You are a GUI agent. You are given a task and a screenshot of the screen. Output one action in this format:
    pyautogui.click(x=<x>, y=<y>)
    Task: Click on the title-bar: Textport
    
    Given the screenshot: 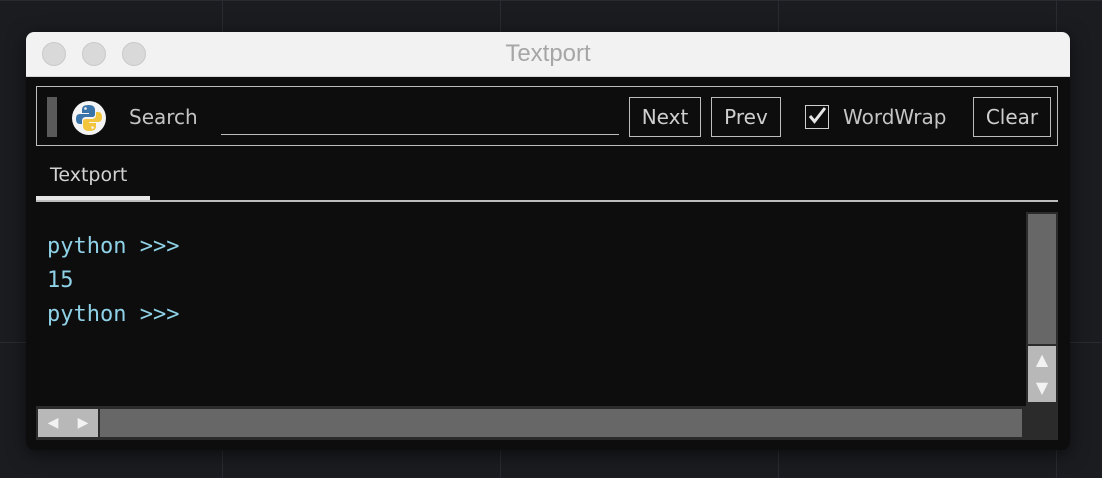 What is the action you would take?
    pyautogui.click(x=548, y=54)
    